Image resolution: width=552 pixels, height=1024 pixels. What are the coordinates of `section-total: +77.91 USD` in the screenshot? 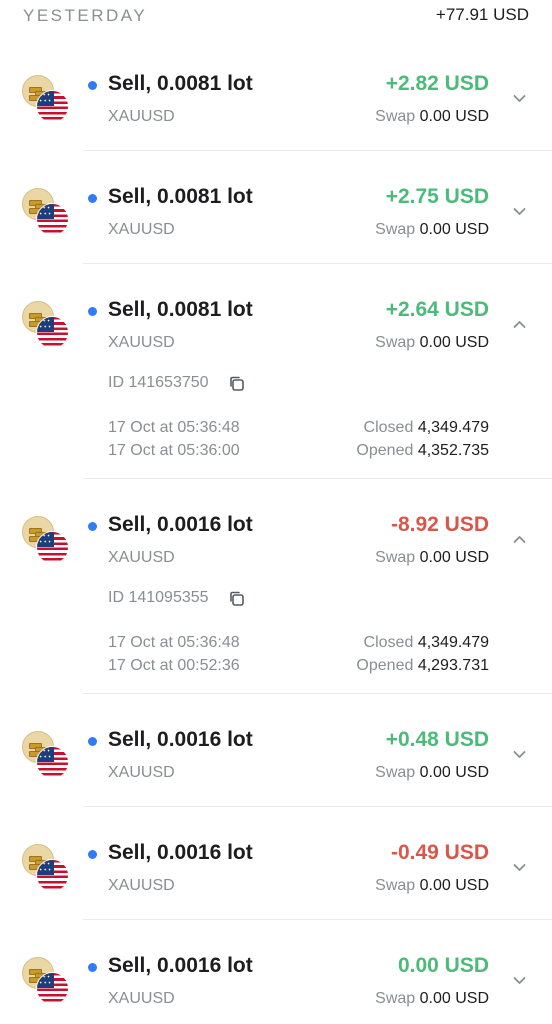 It's located at (482, 14).